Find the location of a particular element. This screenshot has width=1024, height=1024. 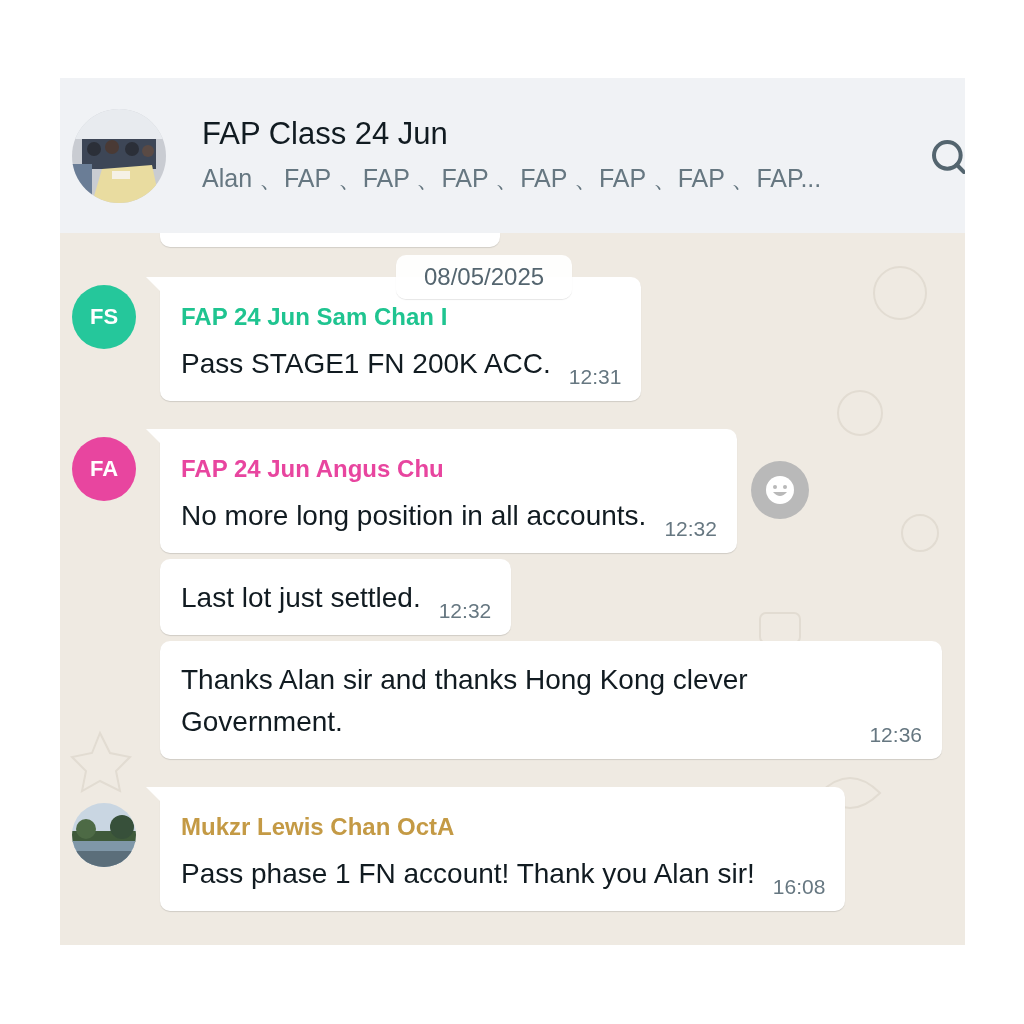

group-name: FAP Class 24 Jun is located at coordinates (325, 134).